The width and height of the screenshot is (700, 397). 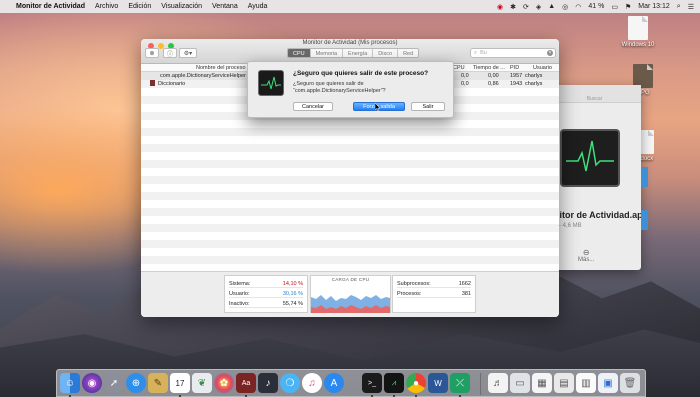 I want to click on info-icon: ⓘ, so click(x=169, y=54).